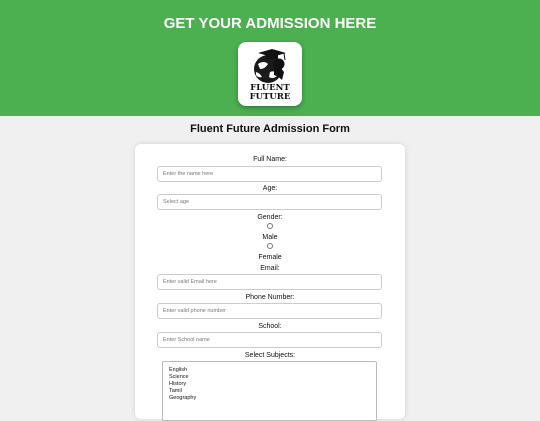 This screenshot has height=421, width=540. Describe the element at coordinates (270, 246) in the screenshot. I see `gender-female-radio` at that location.